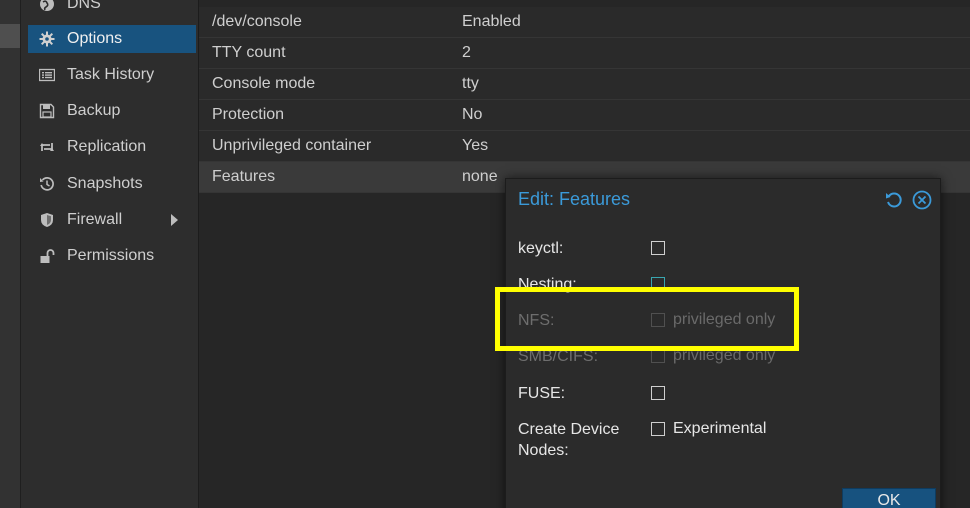 This screenshot has width=970, height=508. Describe the element at coordinates (922, 200) in the screenshot. I see `close-icon` at that location.